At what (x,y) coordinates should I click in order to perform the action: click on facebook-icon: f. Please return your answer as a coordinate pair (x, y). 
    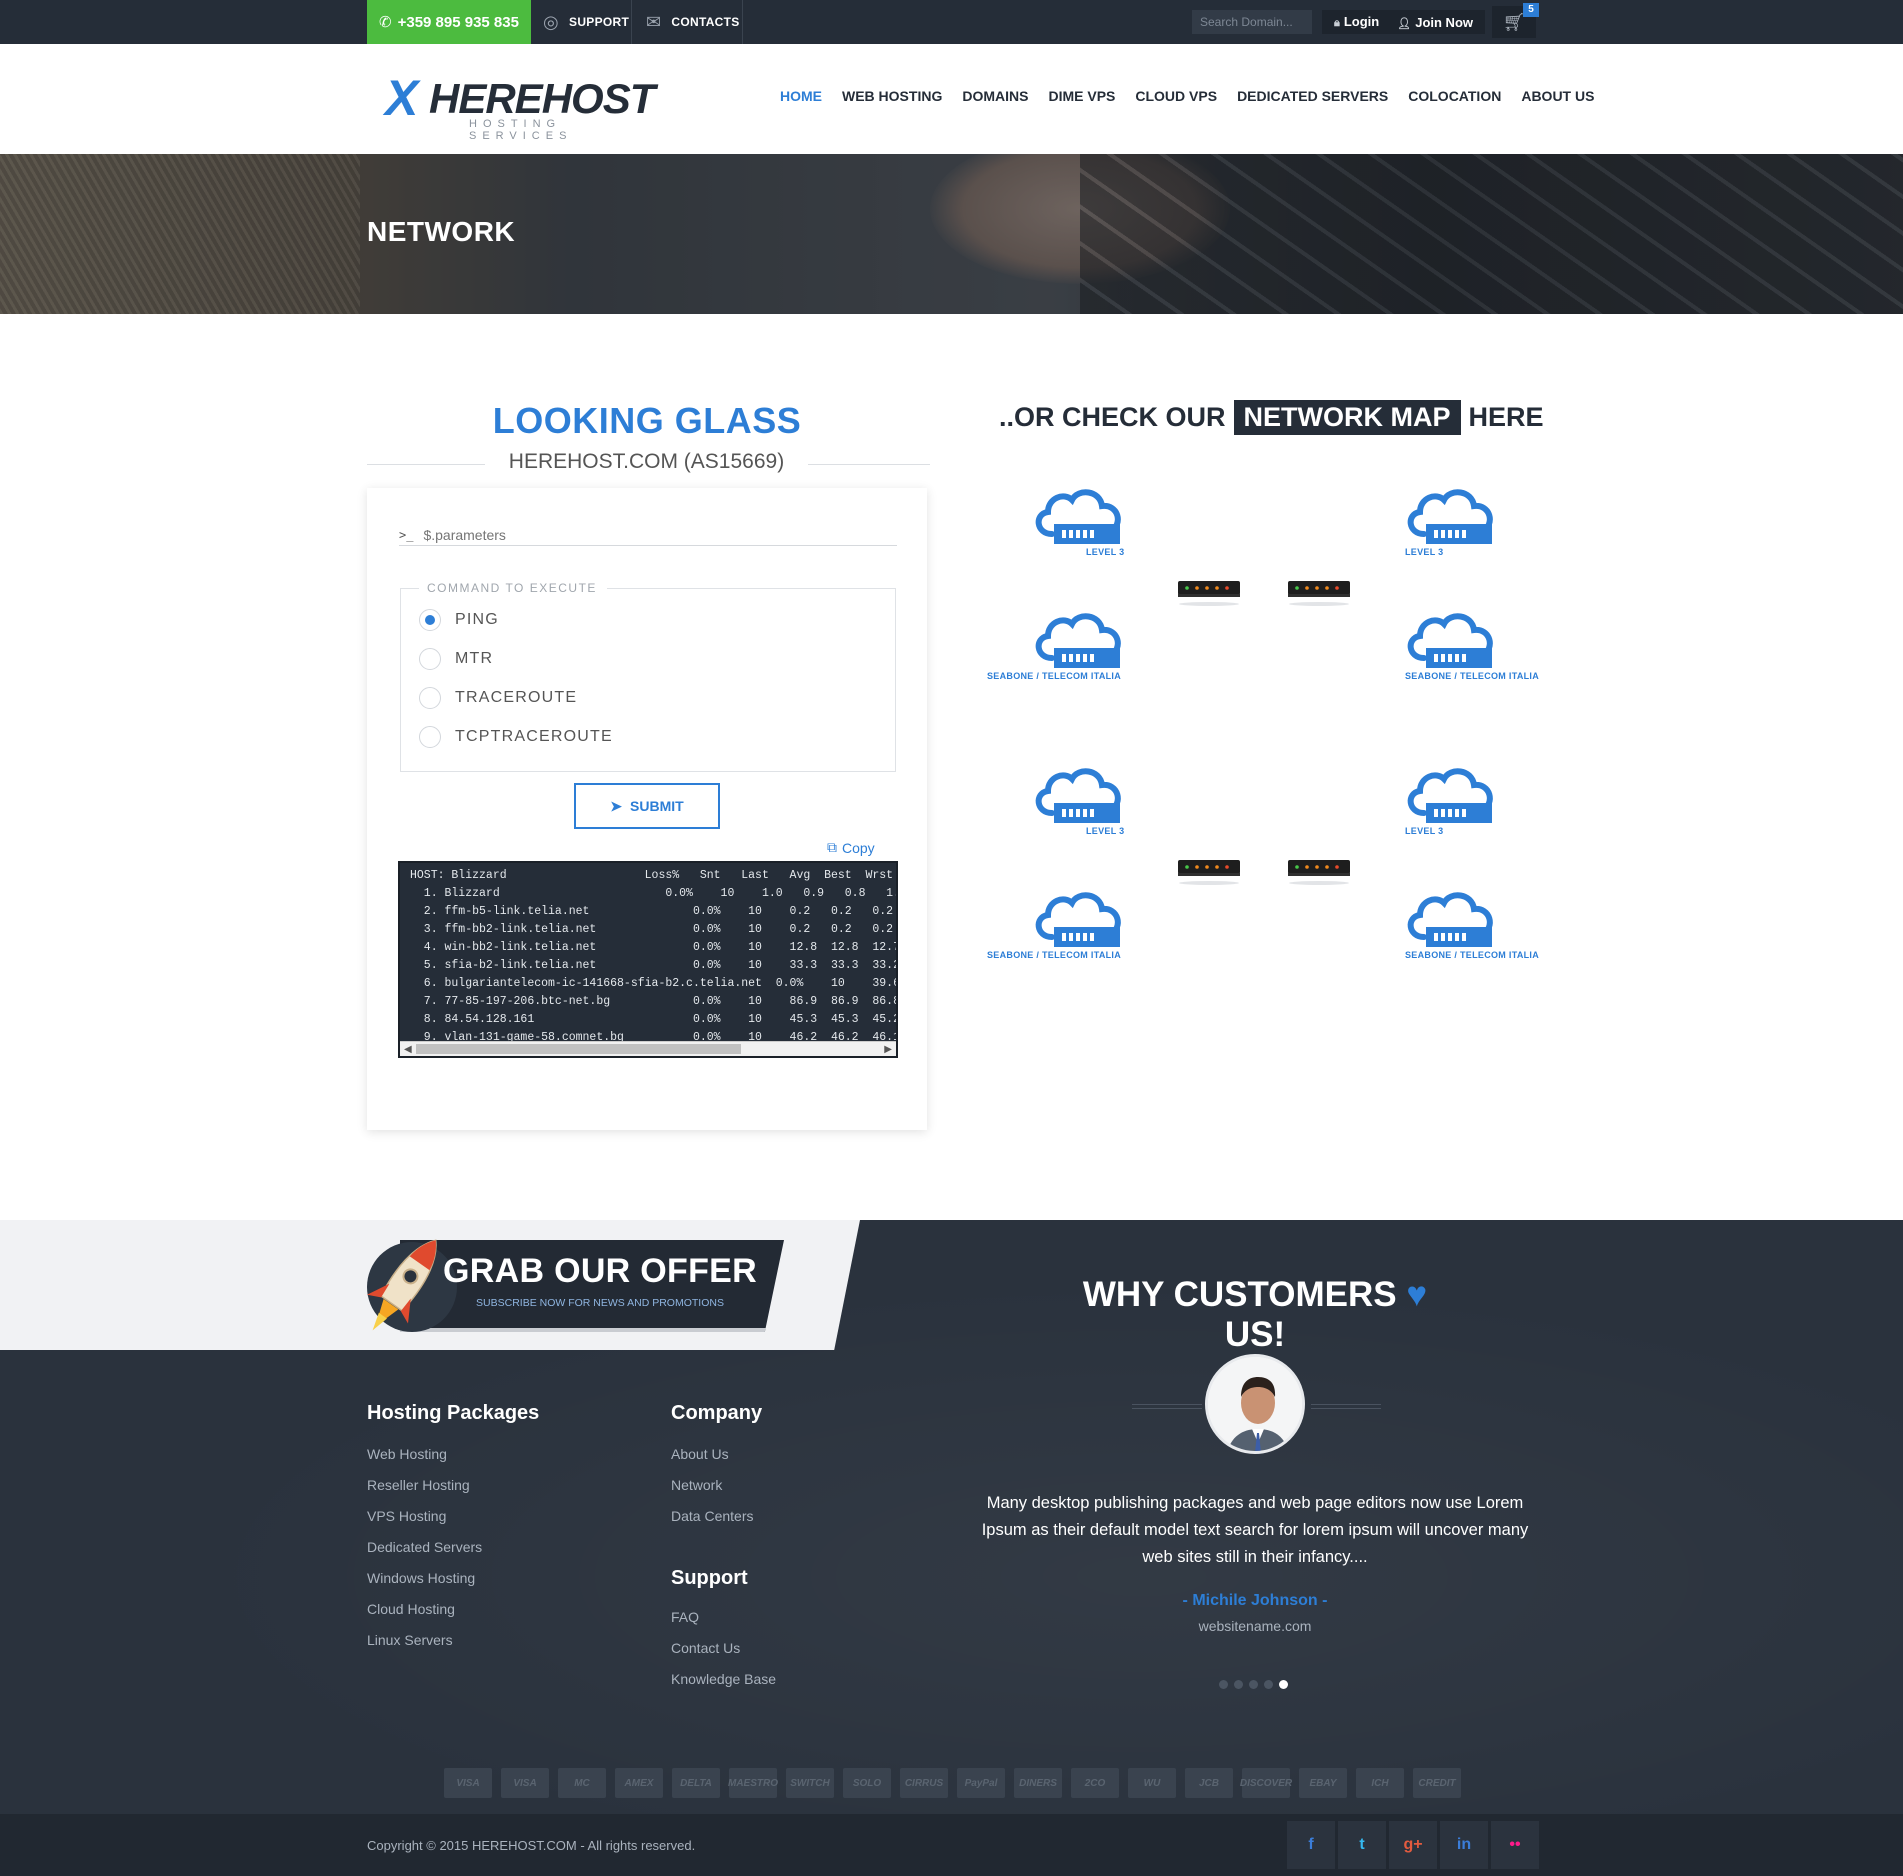
    Looking at the image, I should click on (1311, 1845).